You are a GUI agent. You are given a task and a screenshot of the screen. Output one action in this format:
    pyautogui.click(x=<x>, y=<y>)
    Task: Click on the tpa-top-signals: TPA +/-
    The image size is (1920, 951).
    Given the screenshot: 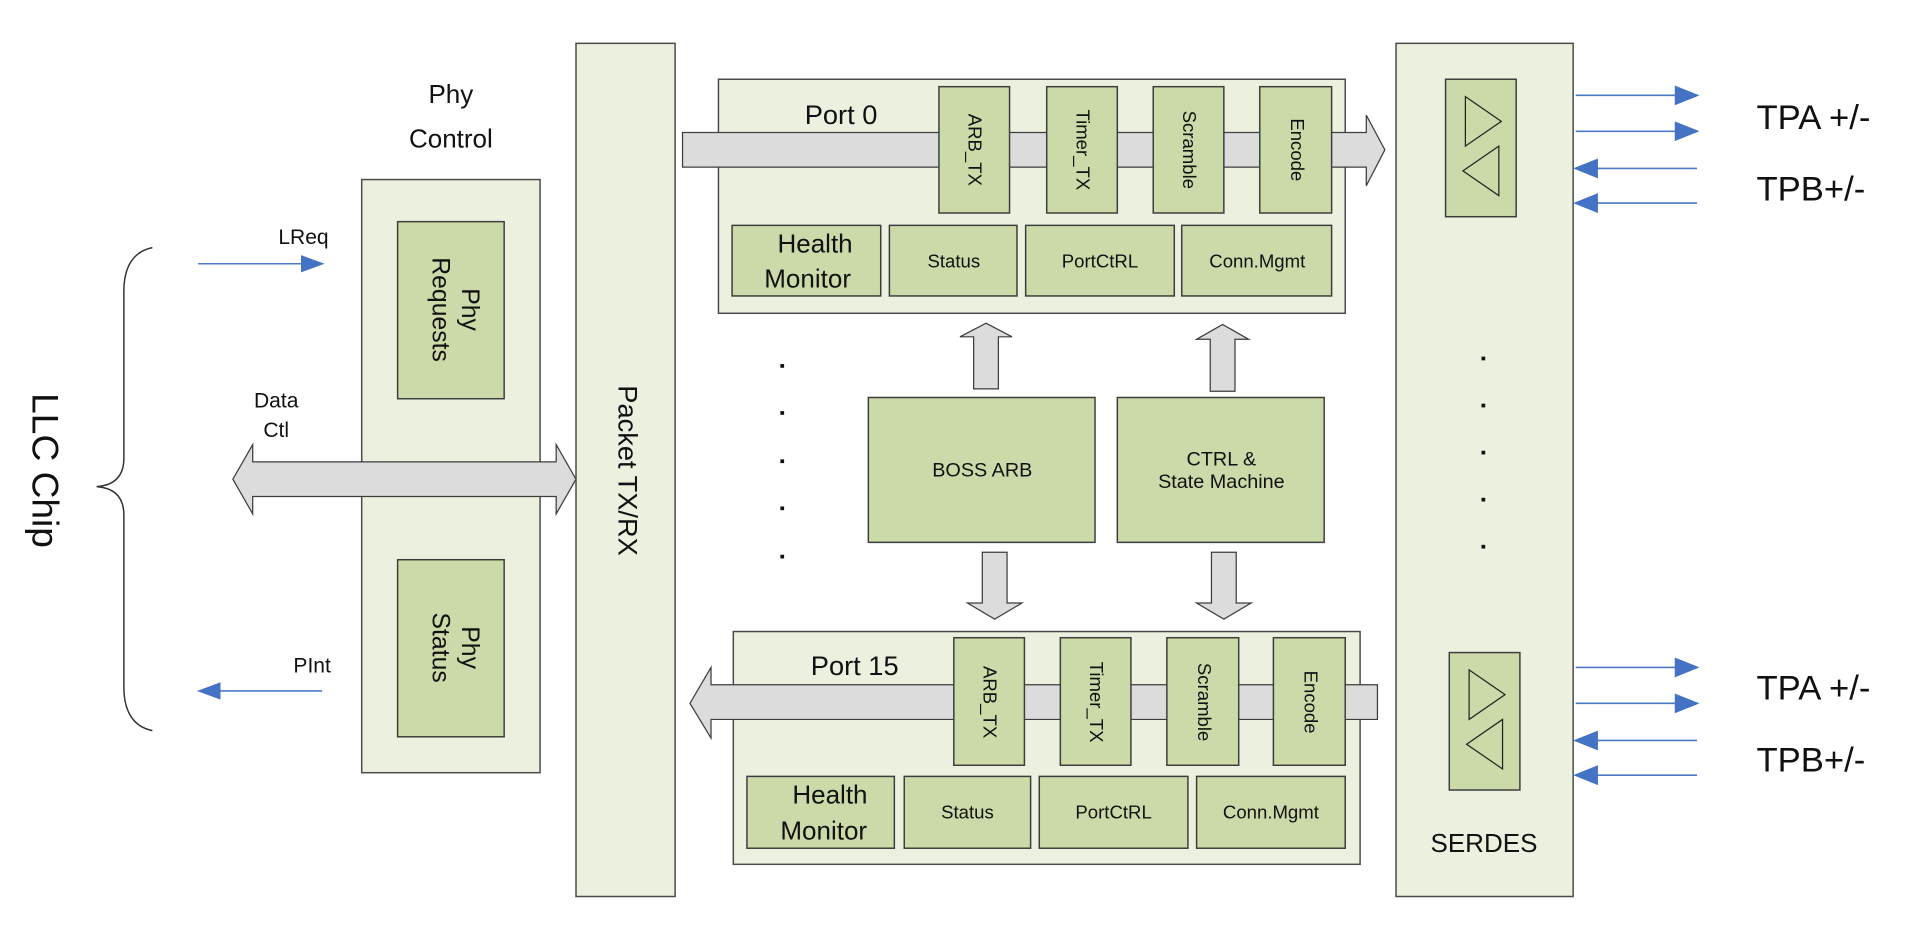 What is the action you would take?
    pyautogui.click(x=1722, y=113)
    